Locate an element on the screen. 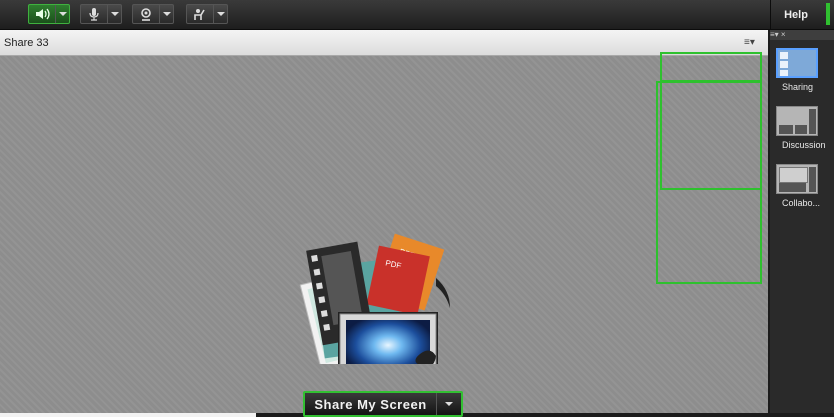 This screenshot has height=417, width=834. status-indicator is located at coordinates (828, 14).